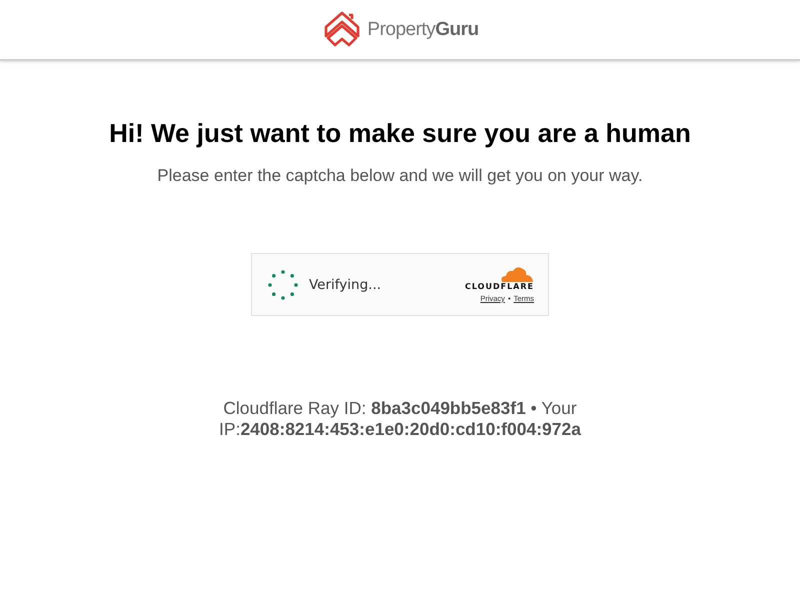  I want to click on ray-id-text: Cloudflare Ray ID: 8ba3c049bb5e83f1 • Your IP:2408:8214:453:e1e0:20d0:cd10:f004:972a, so click(400, 419).